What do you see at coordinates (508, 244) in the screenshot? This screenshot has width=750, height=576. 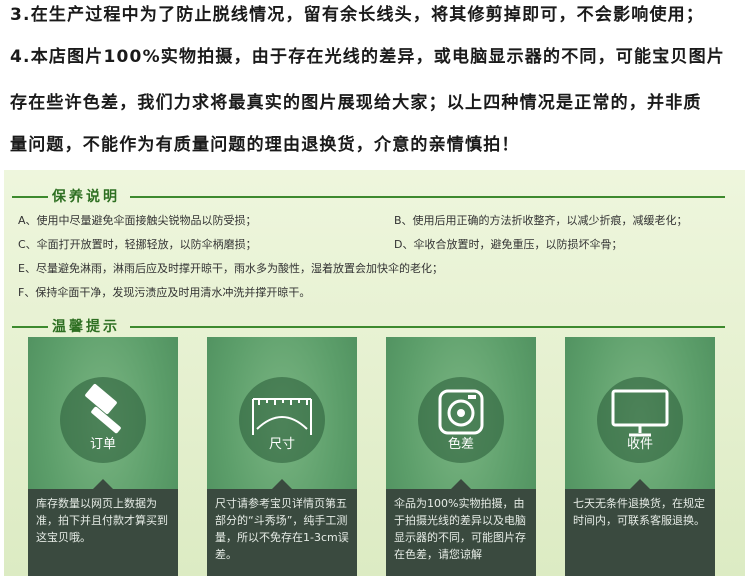 I see `care-item-d: D、伞收合放置时，避免重压，以防损坏伞骨；` at bounding box center [508, 244].